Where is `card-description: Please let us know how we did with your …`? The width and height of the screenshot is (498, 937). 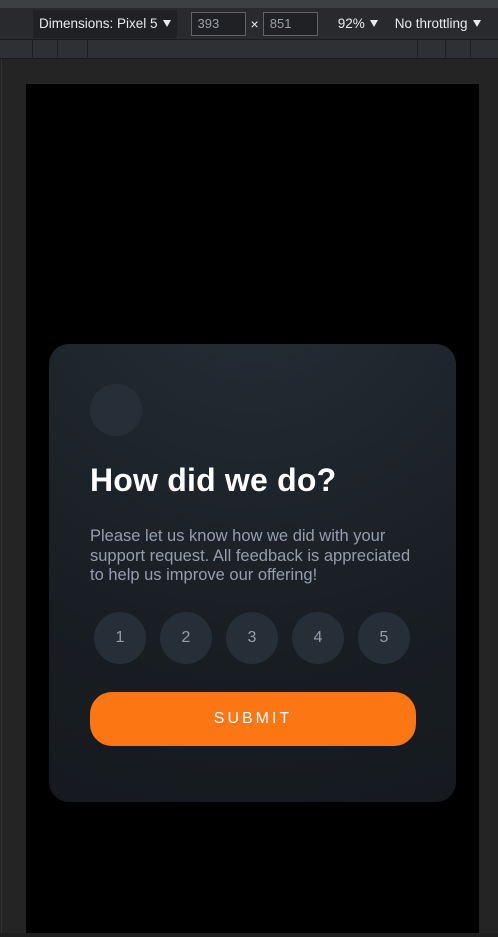
card-description: Please let us know how we did with your … is located at coordinates (250, 555).